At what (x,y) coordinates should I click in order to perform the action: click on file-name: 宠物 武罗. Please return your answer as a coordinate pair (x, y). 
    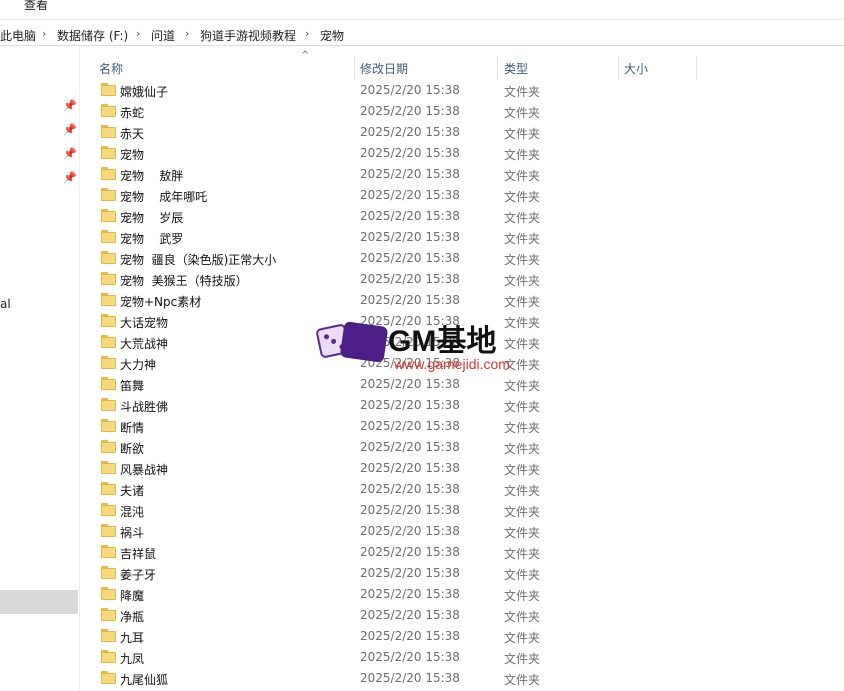
    Looking at the image, I should click on (152, 239).